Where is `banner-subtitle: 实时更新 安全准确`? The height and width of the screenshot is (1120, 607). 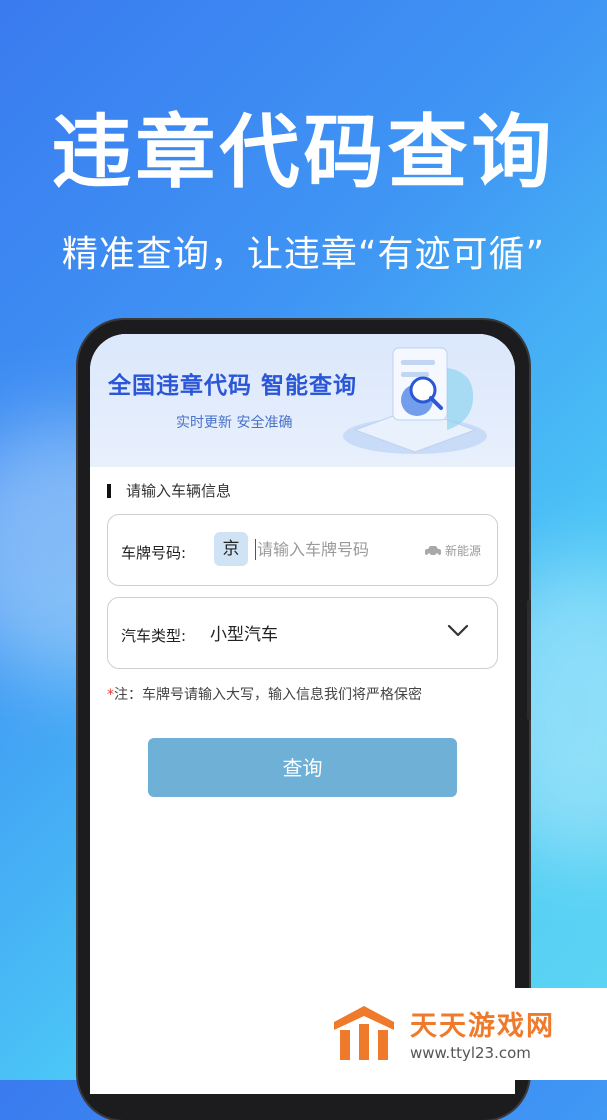 banner-subtitle: 实时更新 安全准确 is located at coordinates (234, 423).